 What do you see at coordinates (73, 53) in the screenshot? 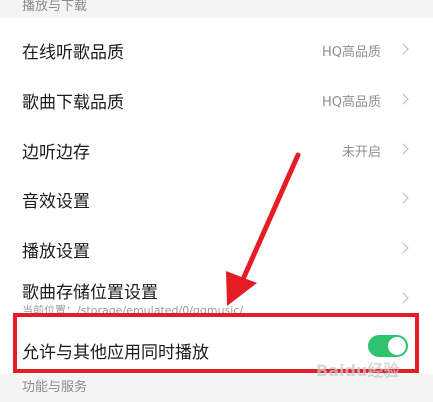
I see `setting-label: 在线听歌品质` at bounding box center [73, 53].